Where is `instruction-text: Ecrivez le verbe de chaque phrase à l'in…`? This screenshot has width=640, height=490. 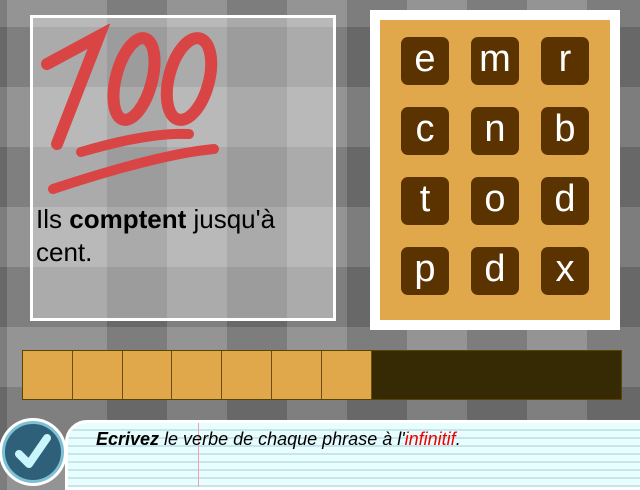
instruction-text: Ecrivez le verbe de chaque phrase à l'in… is located at coordinates (278, 439).